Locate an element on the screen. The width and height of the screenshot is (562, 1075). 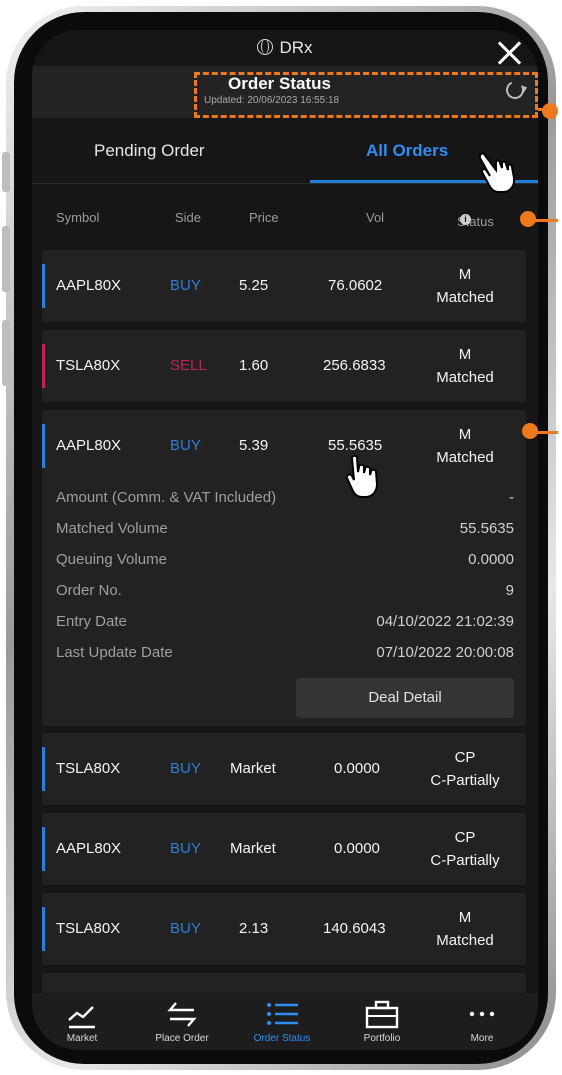
order-row: AAPL80X BUY 5.25 76.0602 M Matched is located at coordinates (284, 286).